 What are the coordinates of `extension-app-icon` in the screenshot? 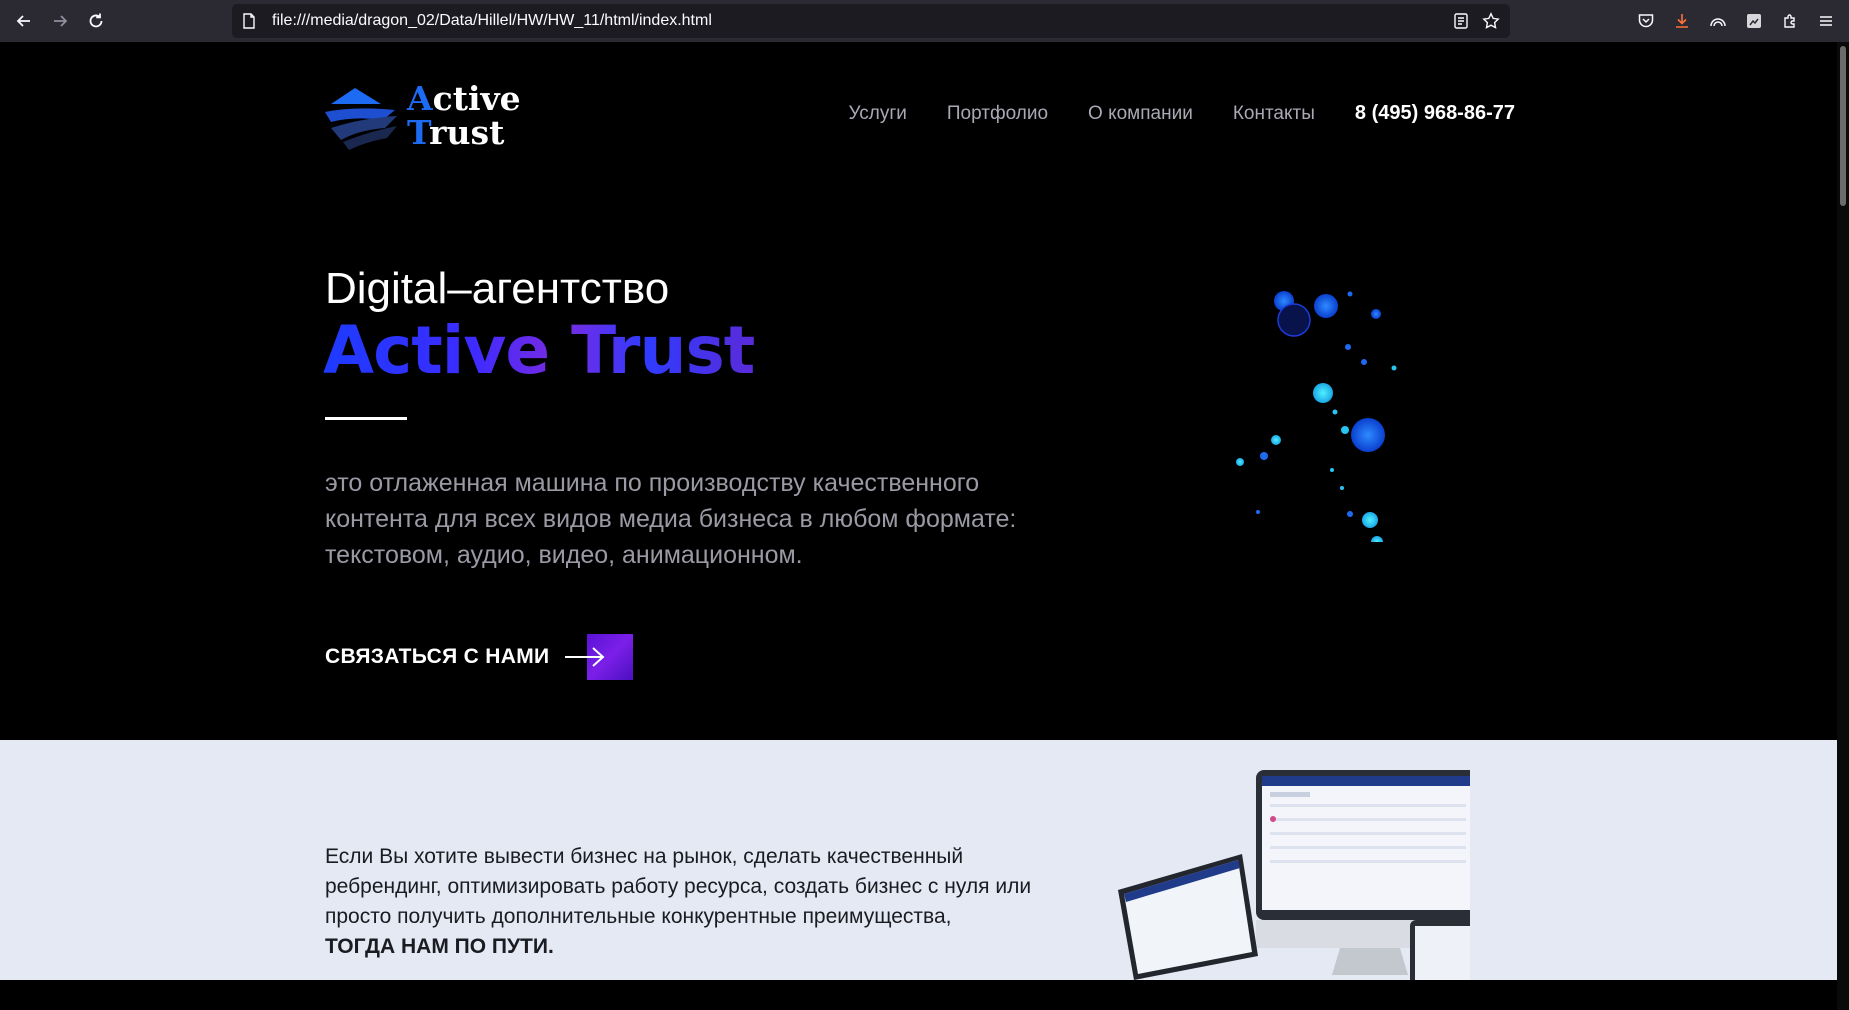 It's located at (1754, 21).